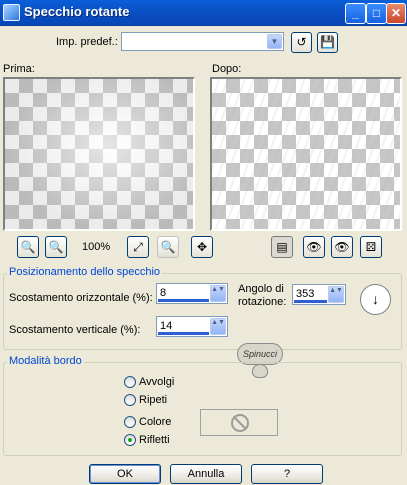 The width and height of the screenshot is (407, 485). I want to click on reset-preset-button: ↺, so click(301, 42).